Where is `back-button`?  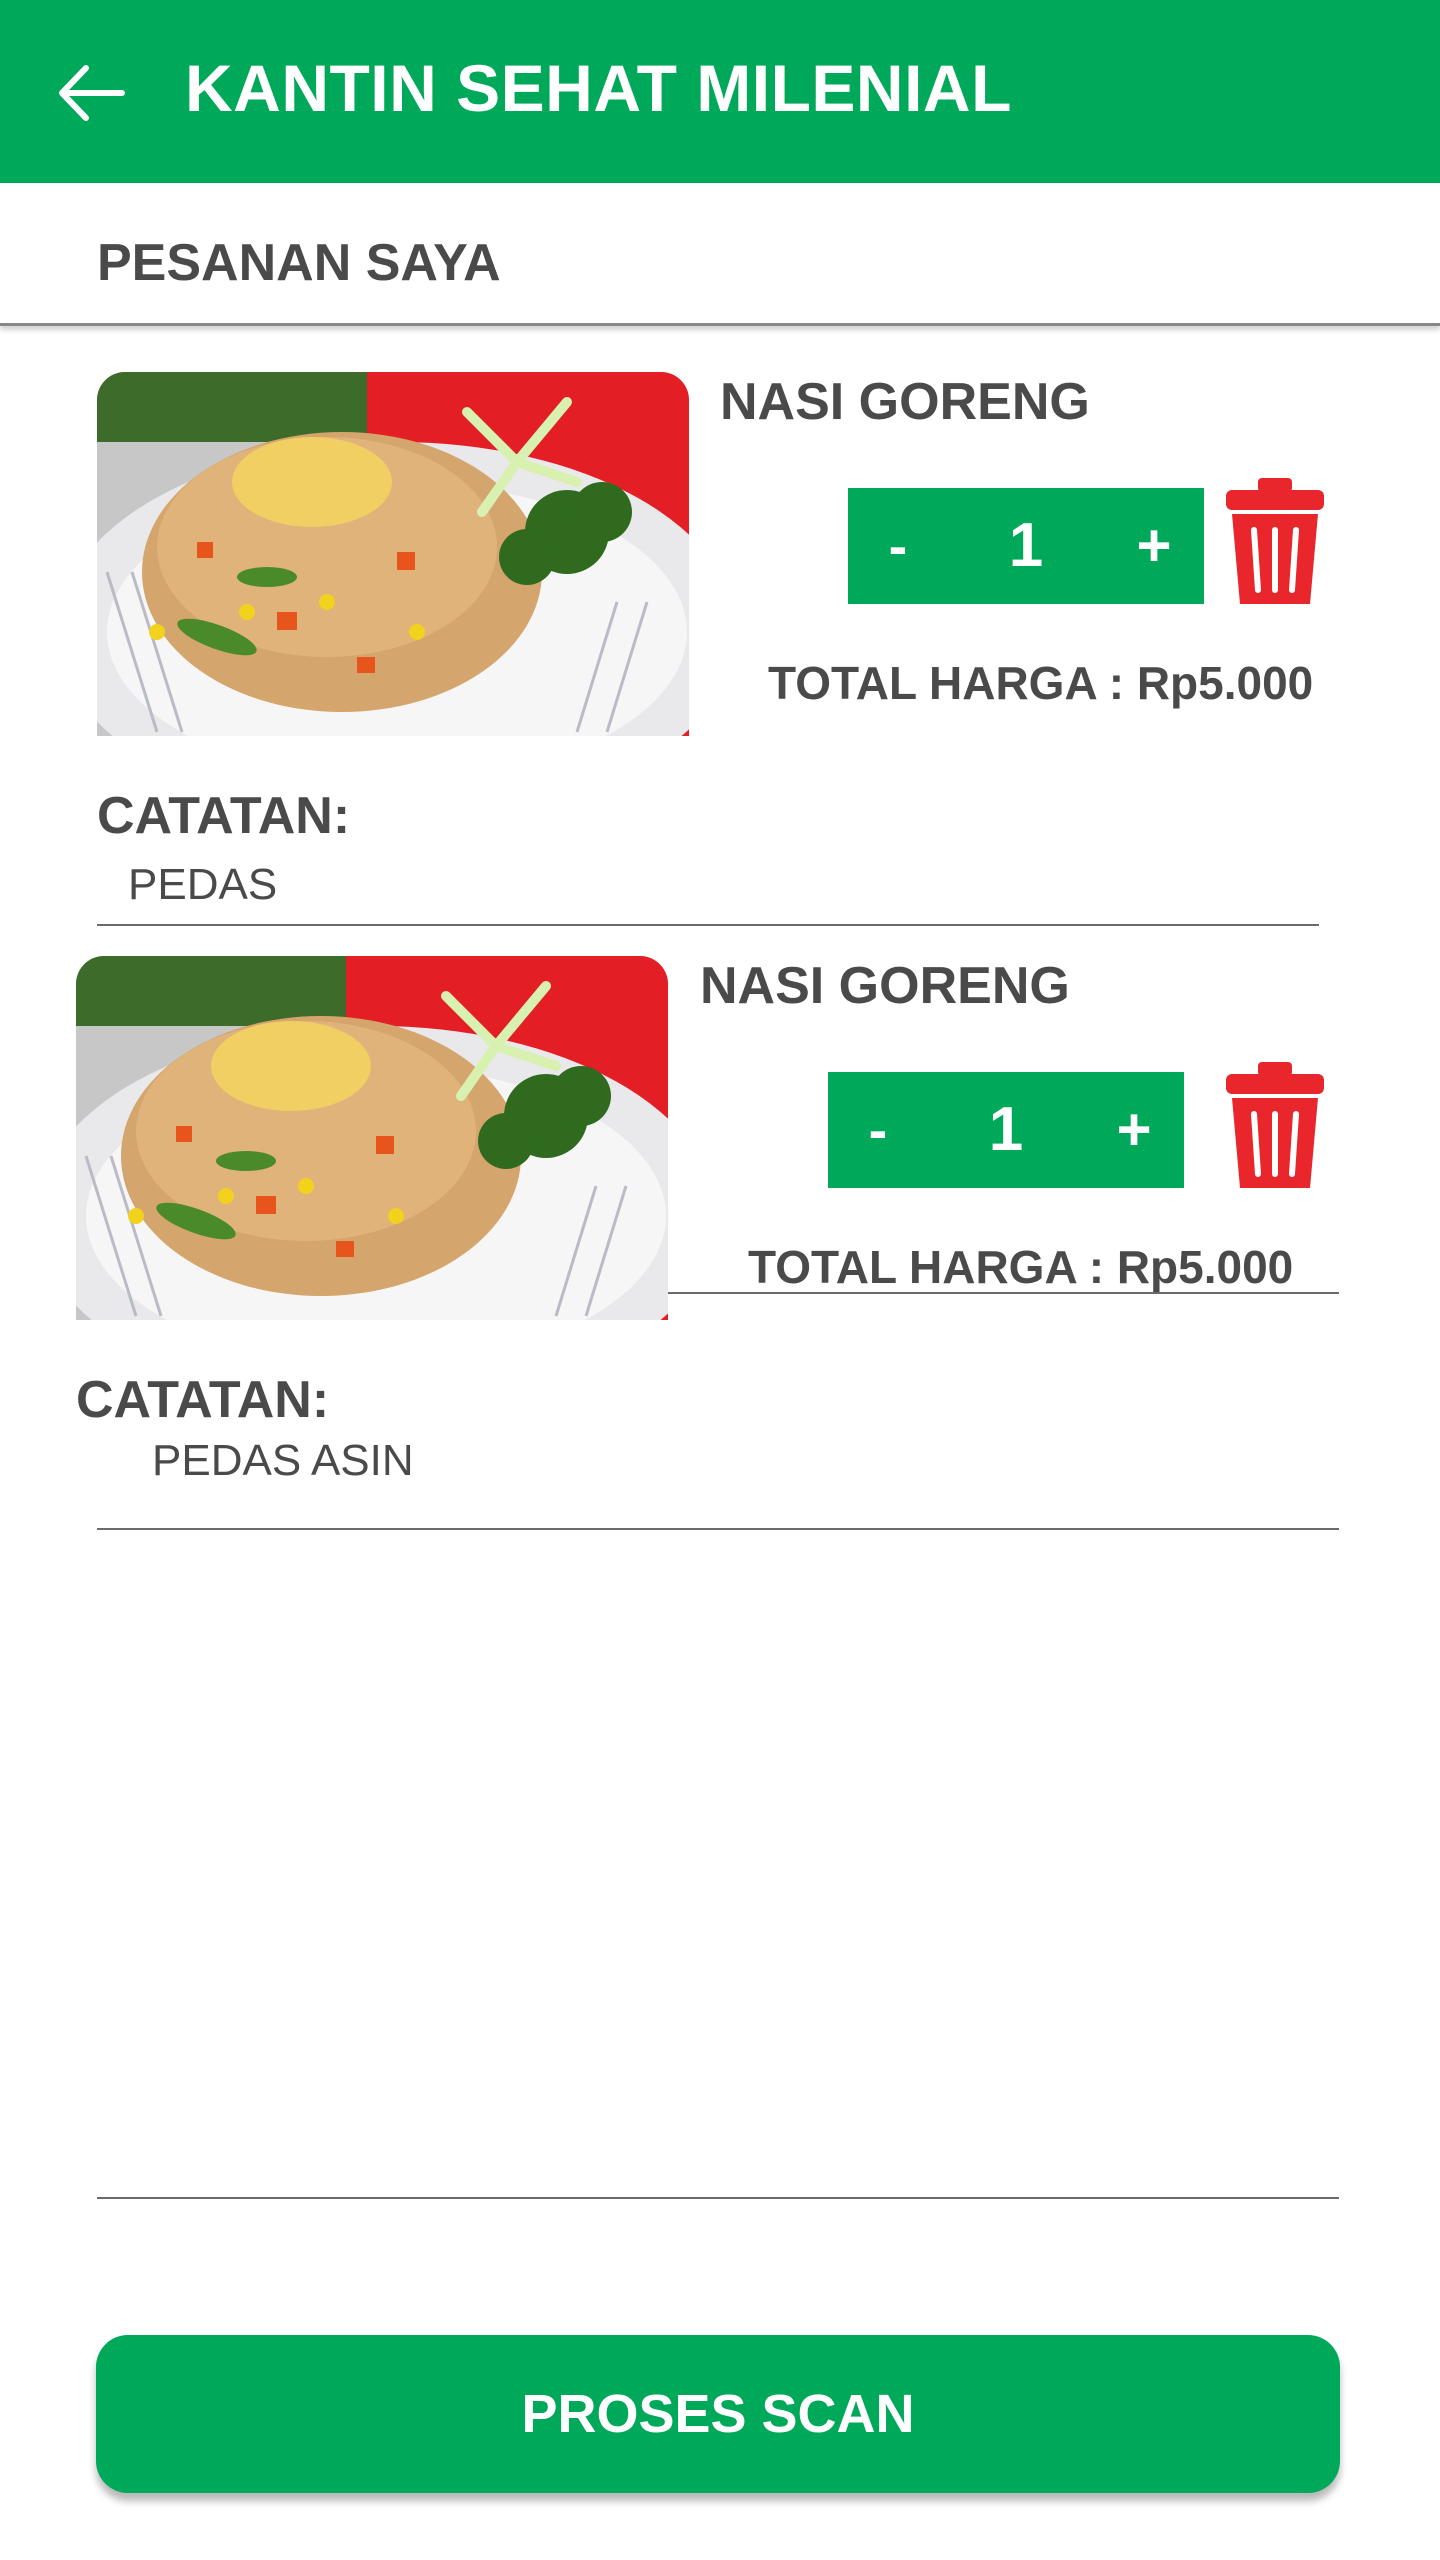 back-button is located at coordinates (92, 93).